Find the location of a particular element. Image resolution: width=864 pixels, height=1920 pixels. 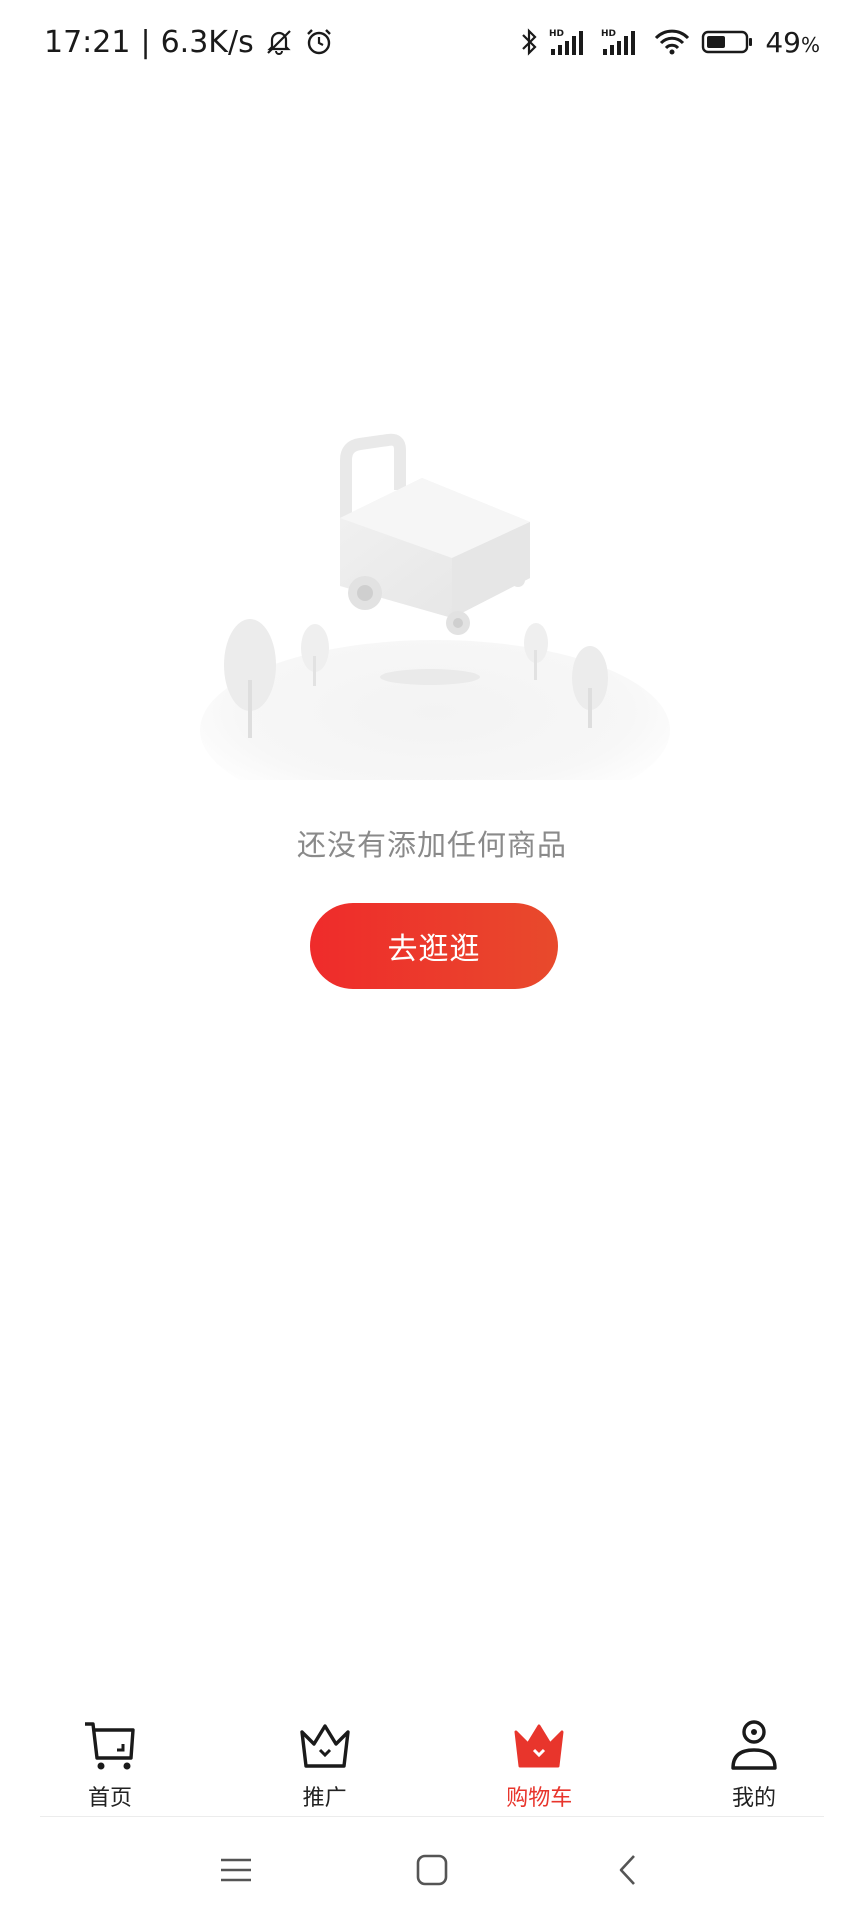

wifi-icon is located at coordinates (672, 42).